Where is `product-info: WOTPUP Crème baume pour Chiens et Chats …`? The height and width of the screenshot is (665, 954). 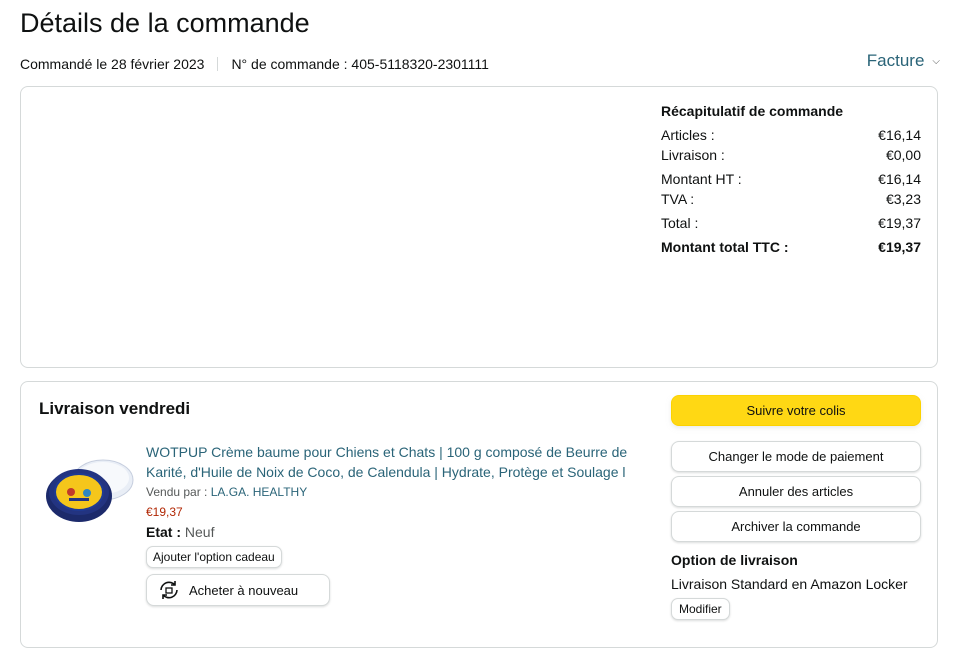
product-info: WOTPUP Crème baume pour Chiens et Chats … is located at coordinates (391, 524).